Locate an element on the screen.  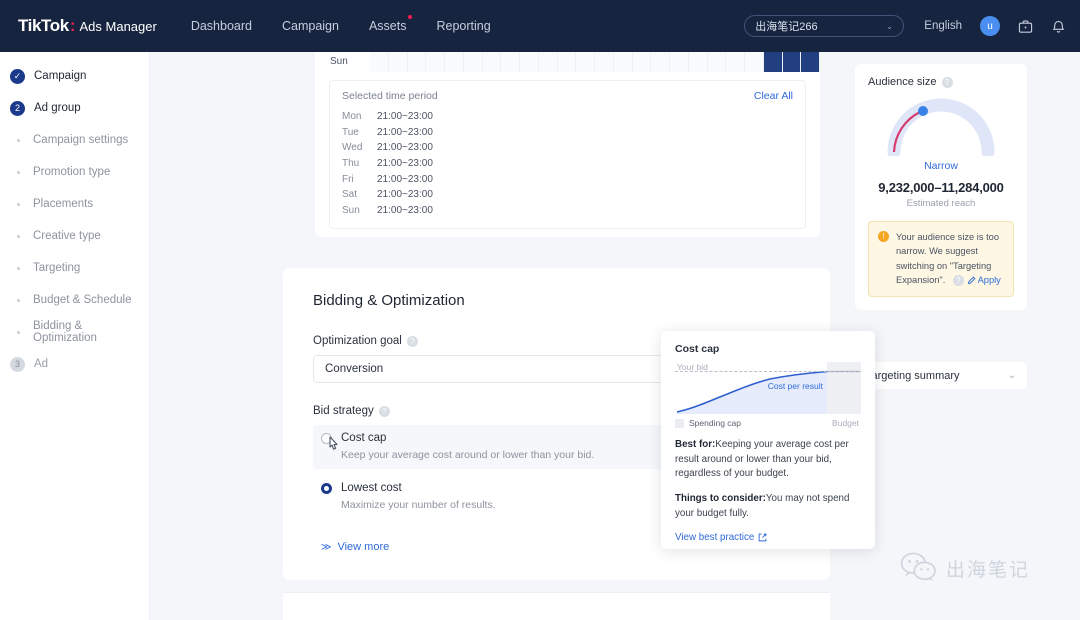
sidebar-item-budget-schedule: Budget & Schedule is located at coordinates (74, 300).